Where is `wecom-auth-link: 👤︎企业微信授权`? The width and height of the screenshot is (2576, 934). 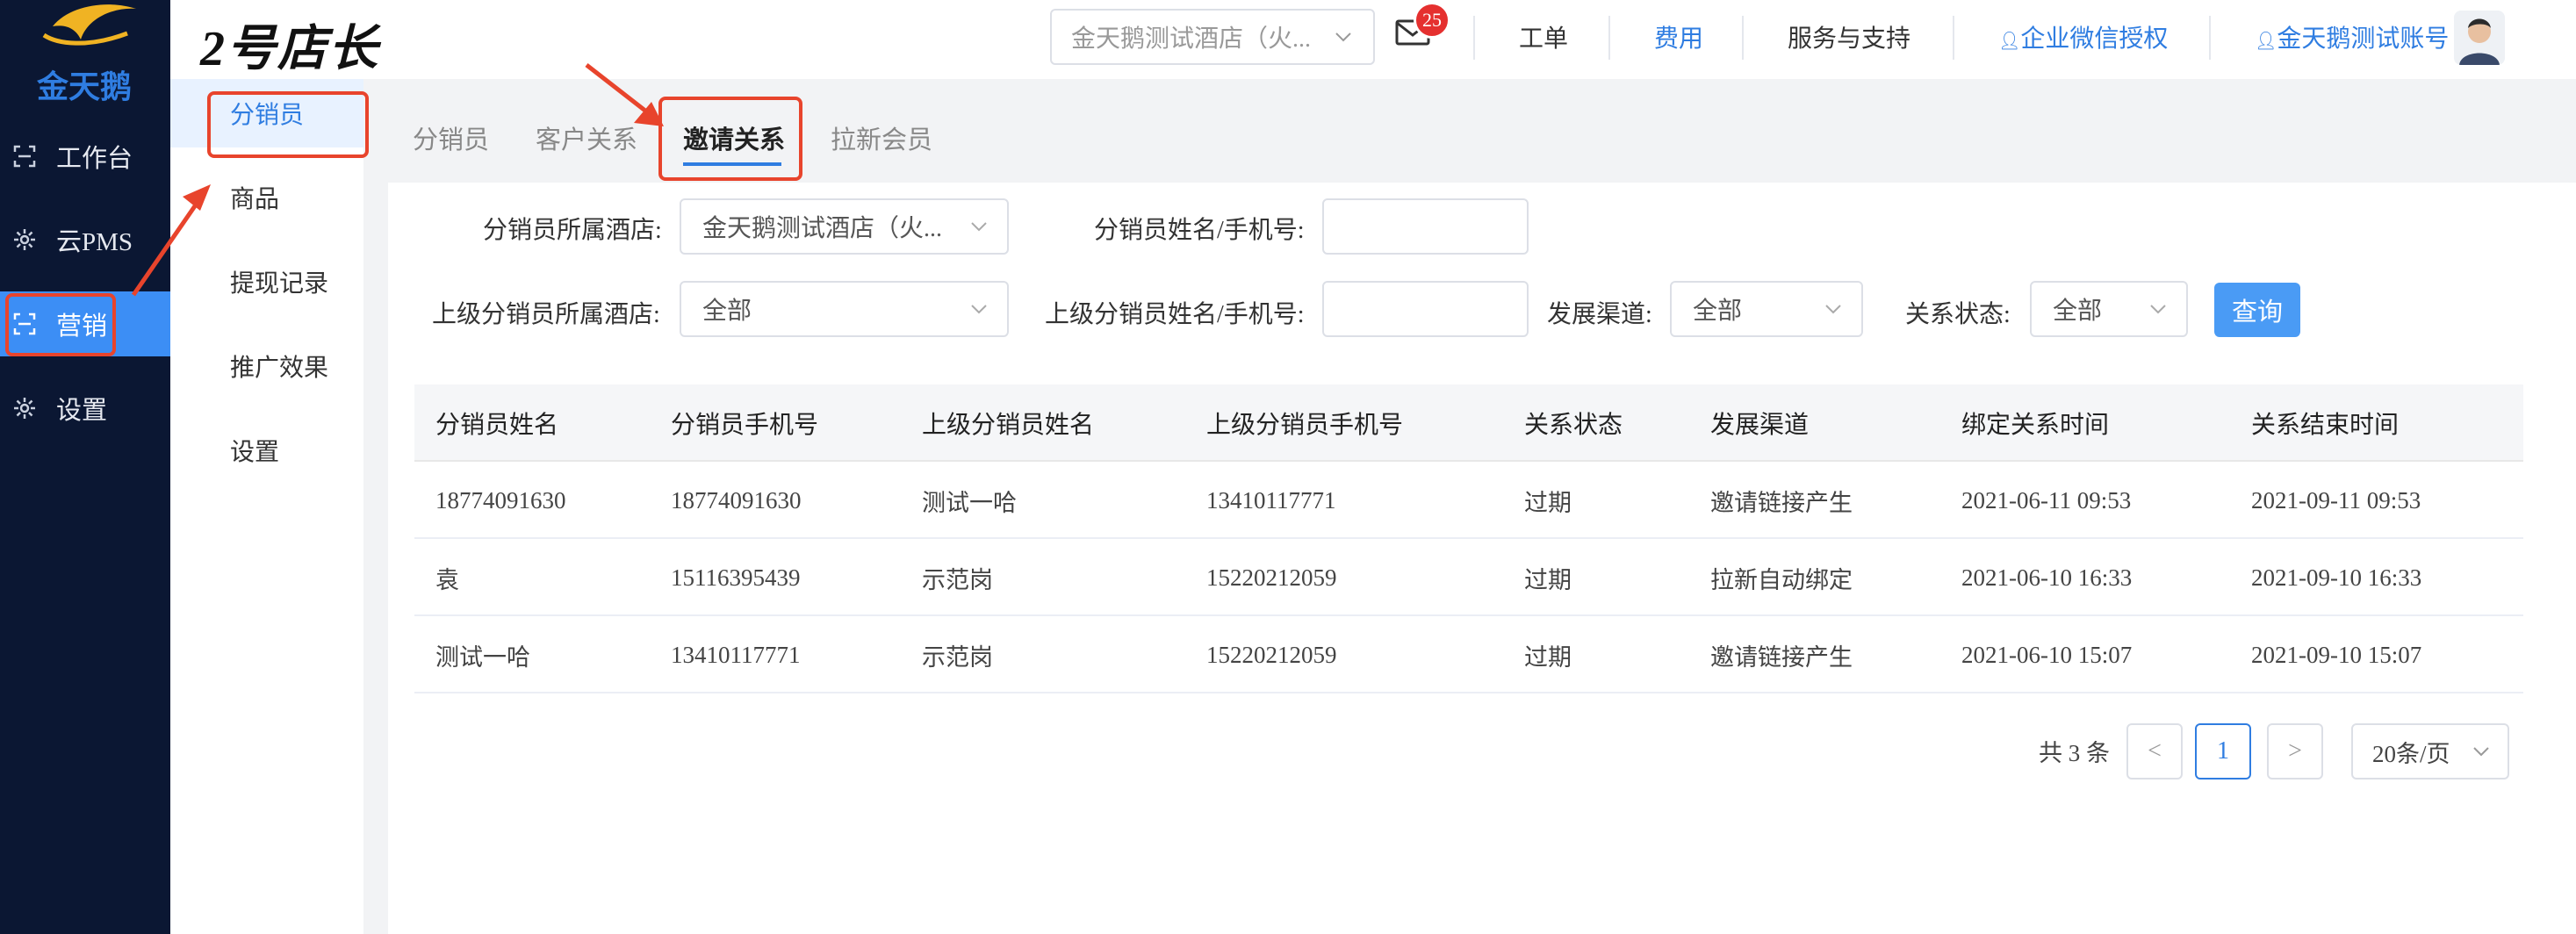
wecom-auth-link: 👤︎企业微信授权 is located at coordinates (2083, 36).